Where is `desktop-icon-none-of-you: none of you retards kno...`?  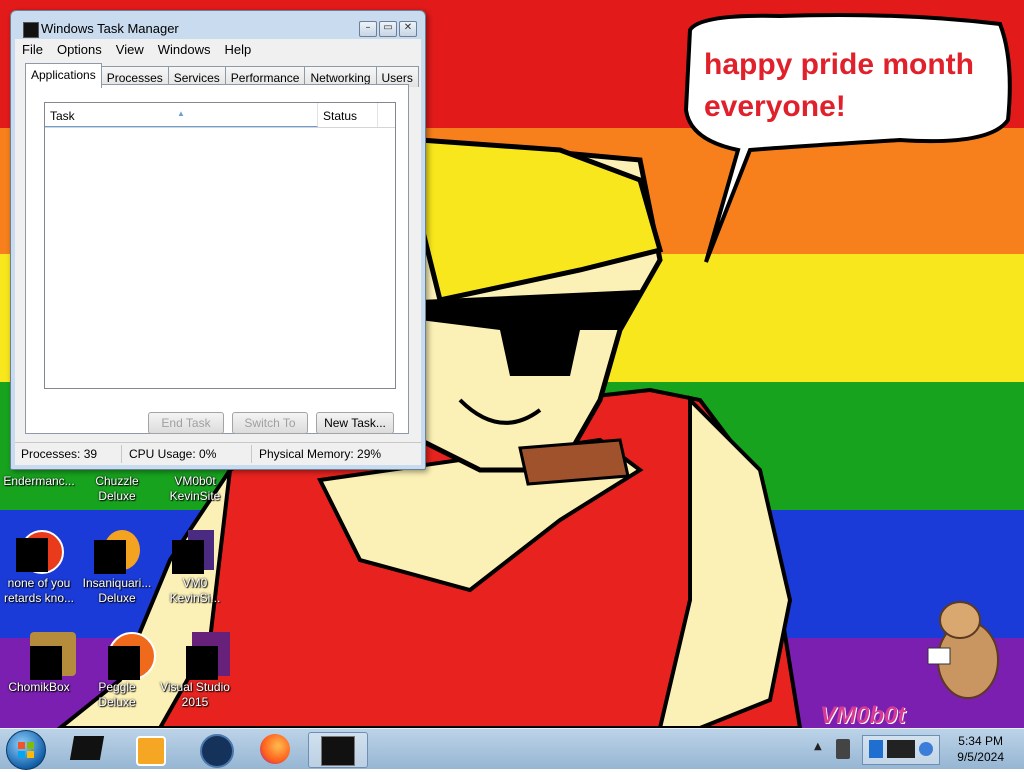
desktop-icon-none-of-you: none of you retards kno... is located at coordinates (39, 566).